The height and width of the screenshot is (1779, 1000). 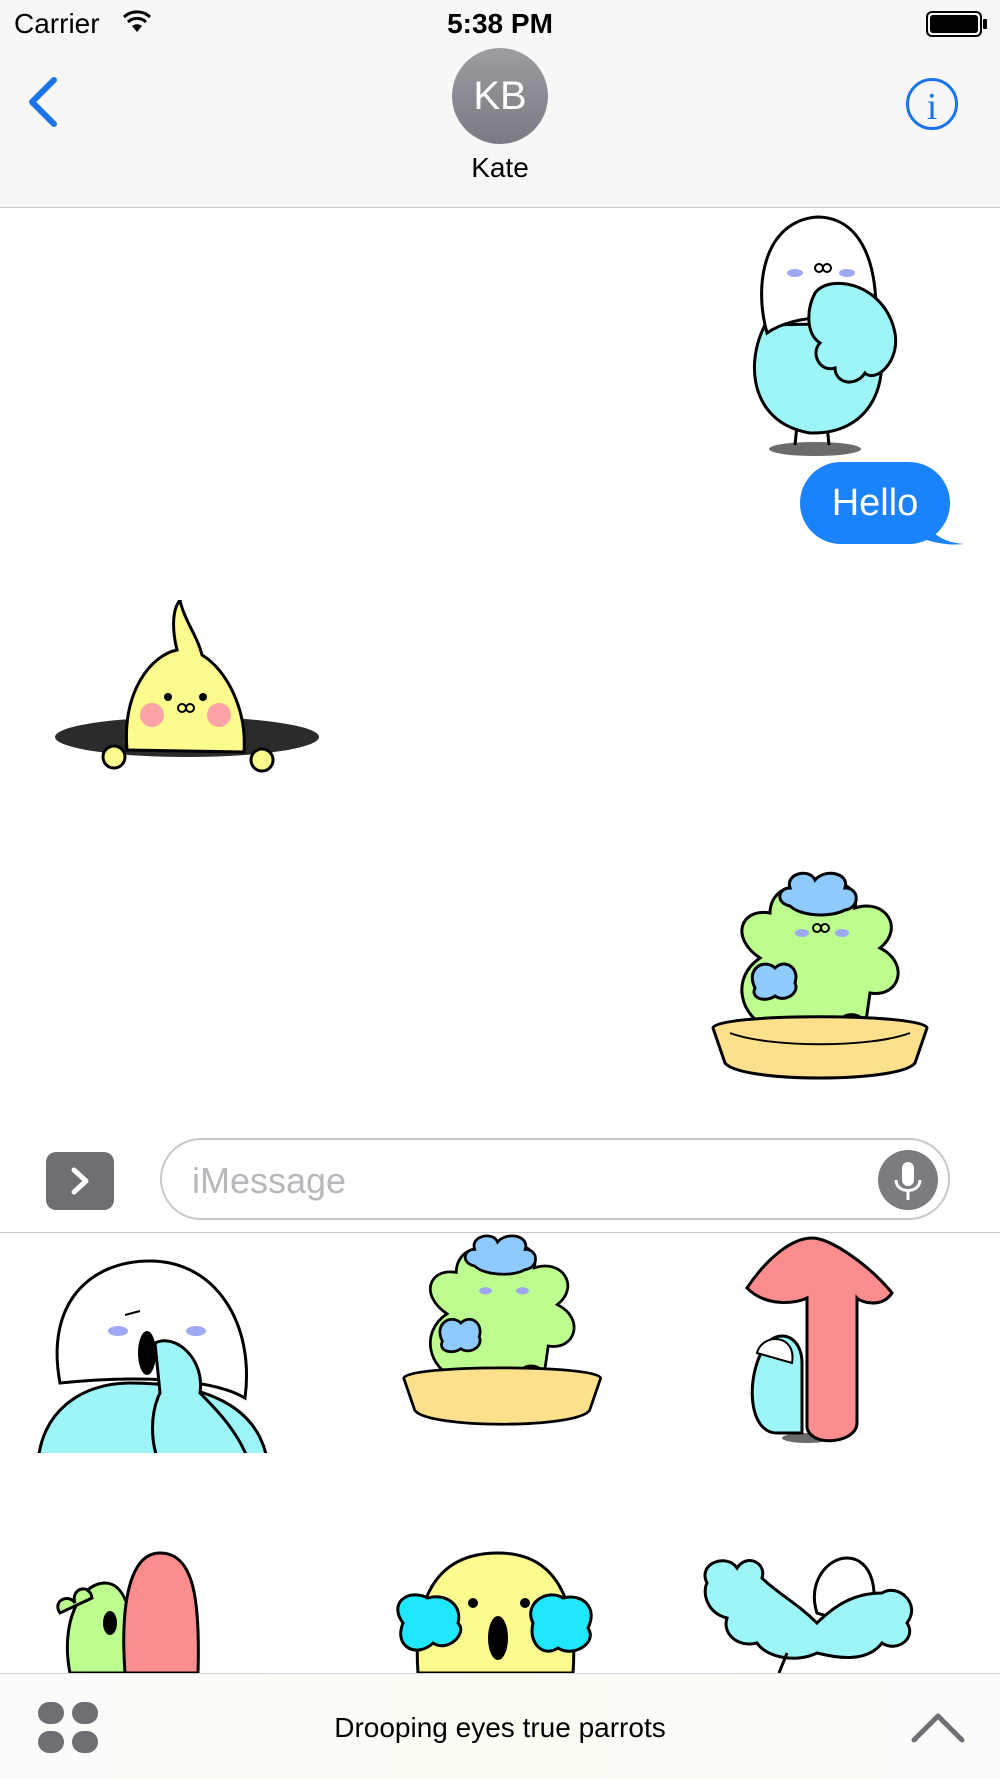 What do you see at coordinates (187, 687) in the screenshot?
I see `received-sticker-cockatiel` at bounding box center [187, 687].